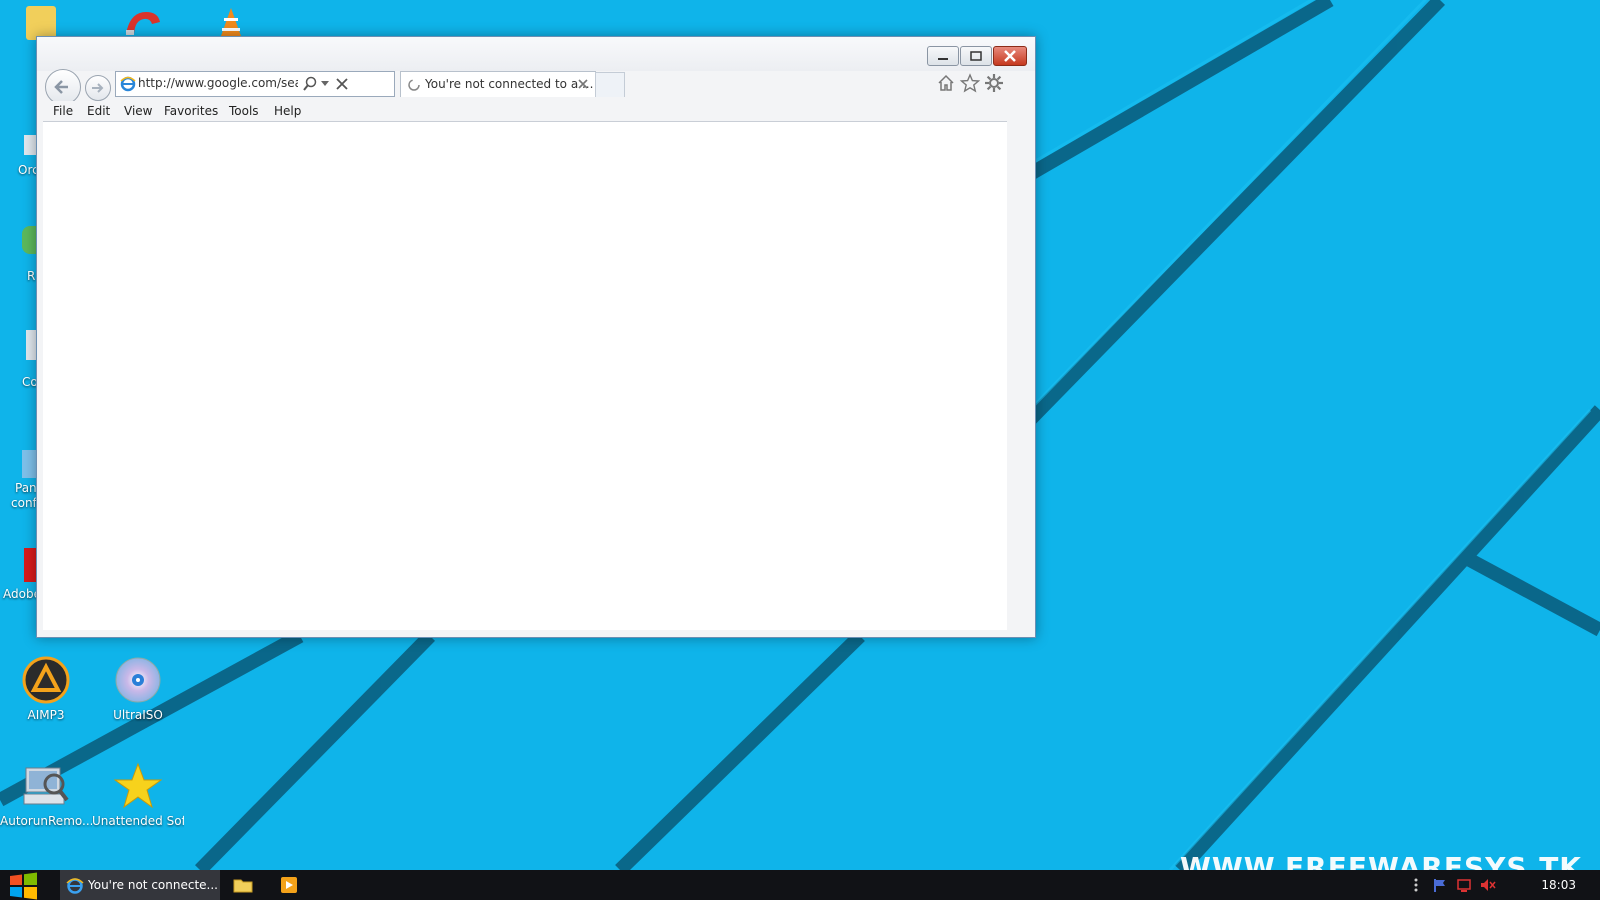 This screenshot has width=1600, height=900. Describe the element at coordinates (583, 84) in the screenshot. I see `tab-close-icon` at that location.